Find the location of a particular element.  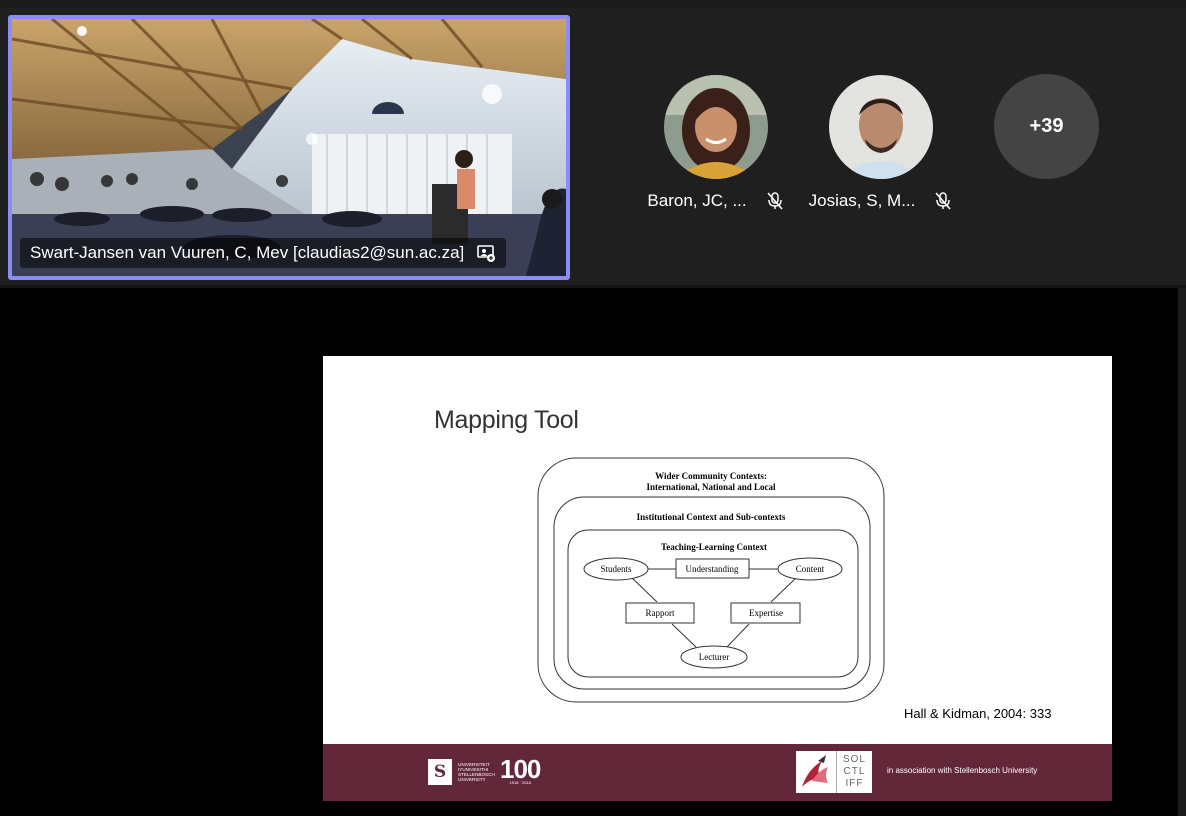

sol-line: IFF is located at coordinates (854, 783).